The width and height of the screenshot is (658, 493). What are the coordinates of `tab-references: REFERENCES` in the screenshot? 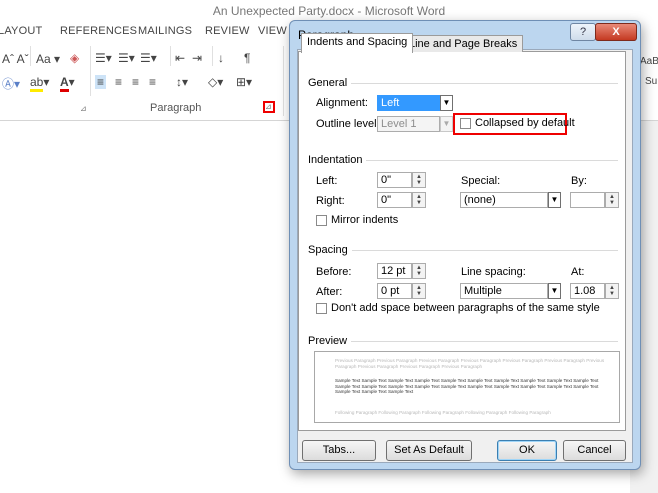 It's located at (98, 31).